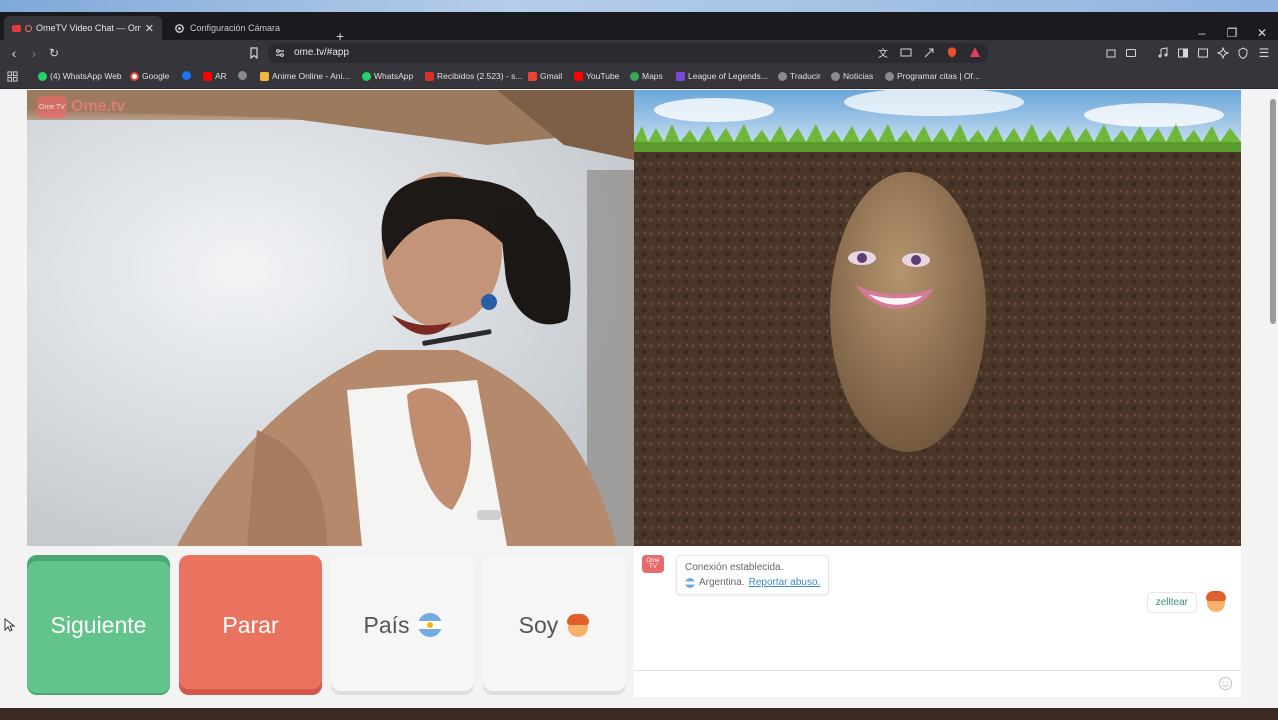  What do you see at coordinates (929, 53) in the screenshot?
I see `share-icon` at bounding box center [929, 53].